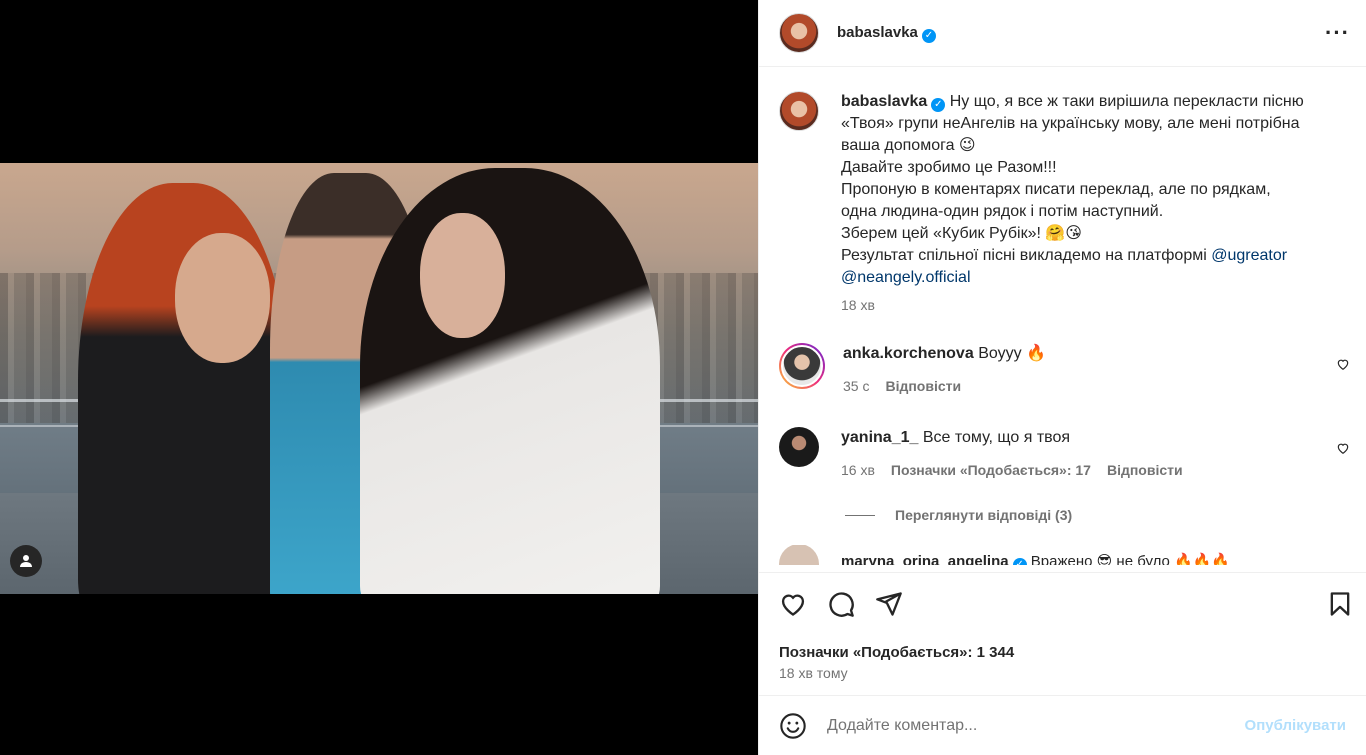 Image resolution: width=1366 pixels, height=755 pixels. I want to click on comment-input, so click(1036, 725).